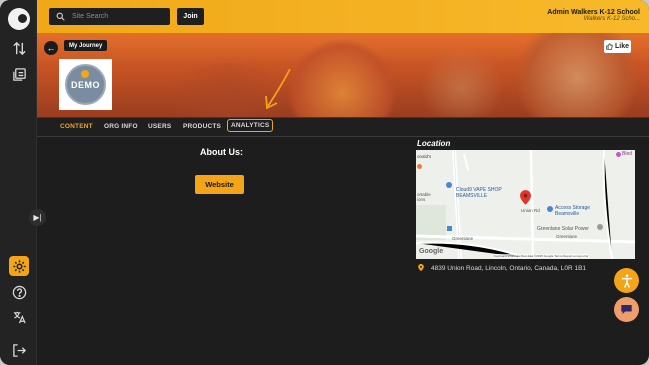  I want to click on logout-icon, so click(19, 350).